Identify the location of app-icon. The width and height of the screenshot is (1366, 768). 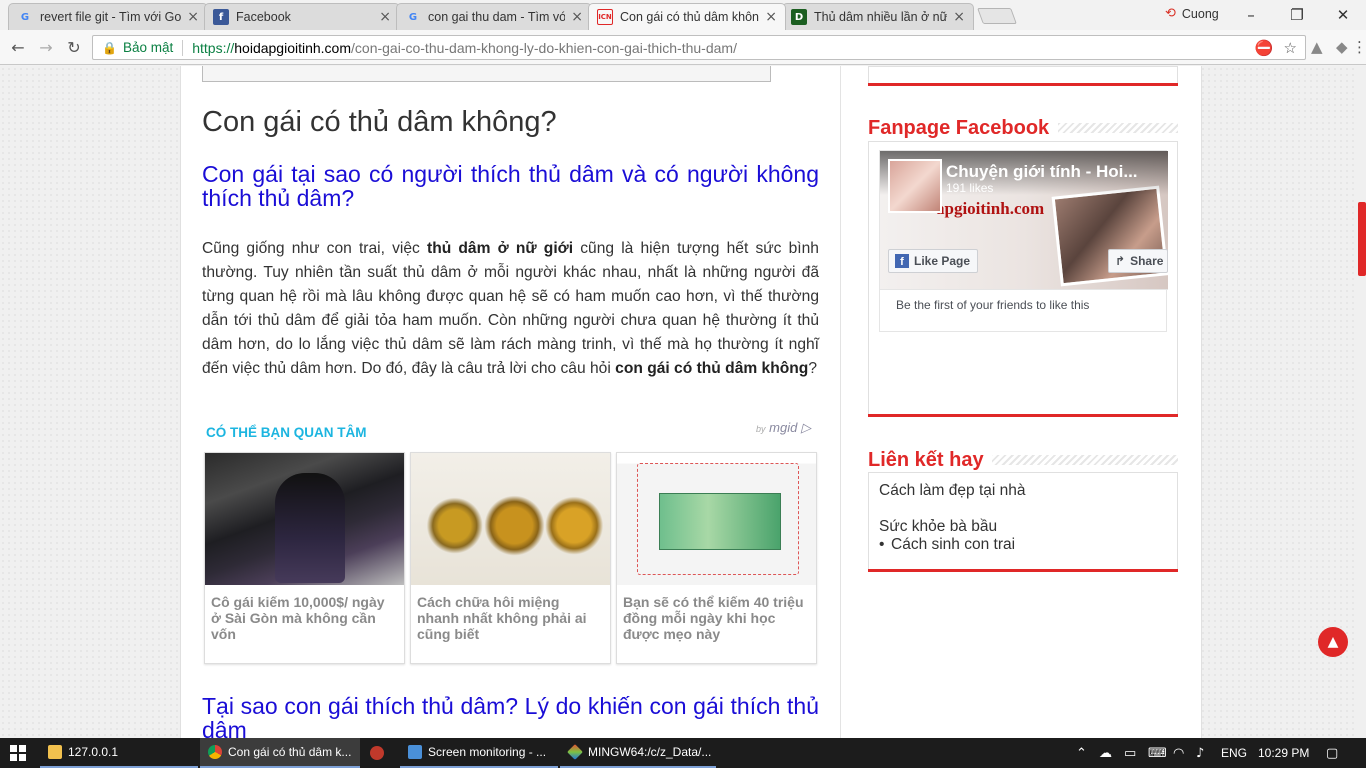
(377, 753).